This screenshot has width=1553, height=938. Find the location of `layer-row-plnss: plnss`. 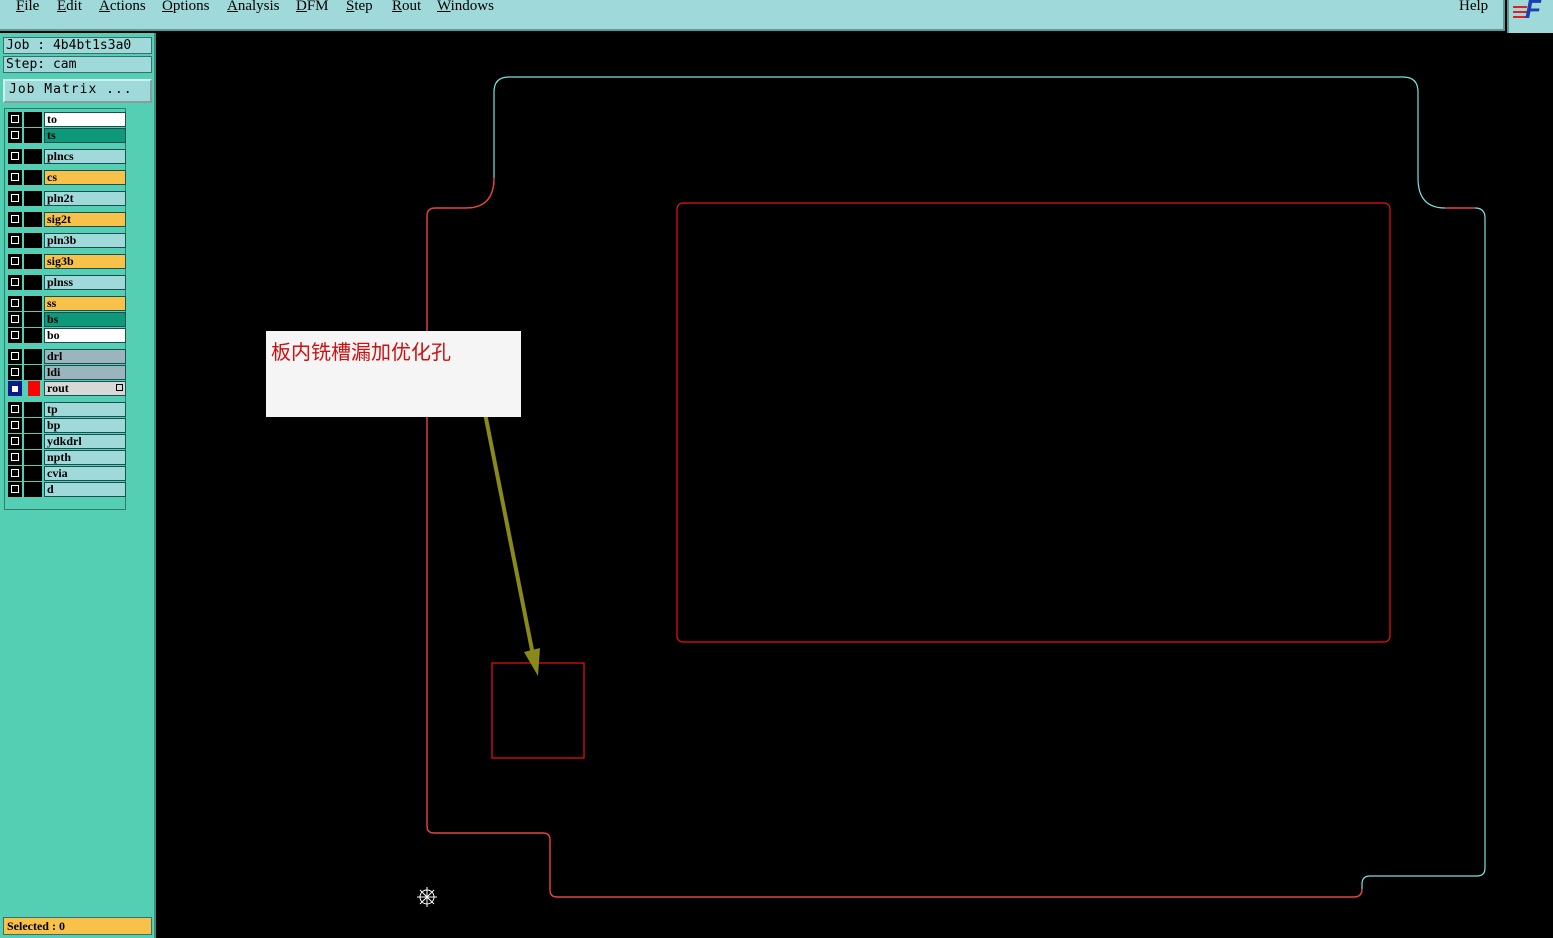

layer-row-plnss: plnss is located at coordinates (67, 282).